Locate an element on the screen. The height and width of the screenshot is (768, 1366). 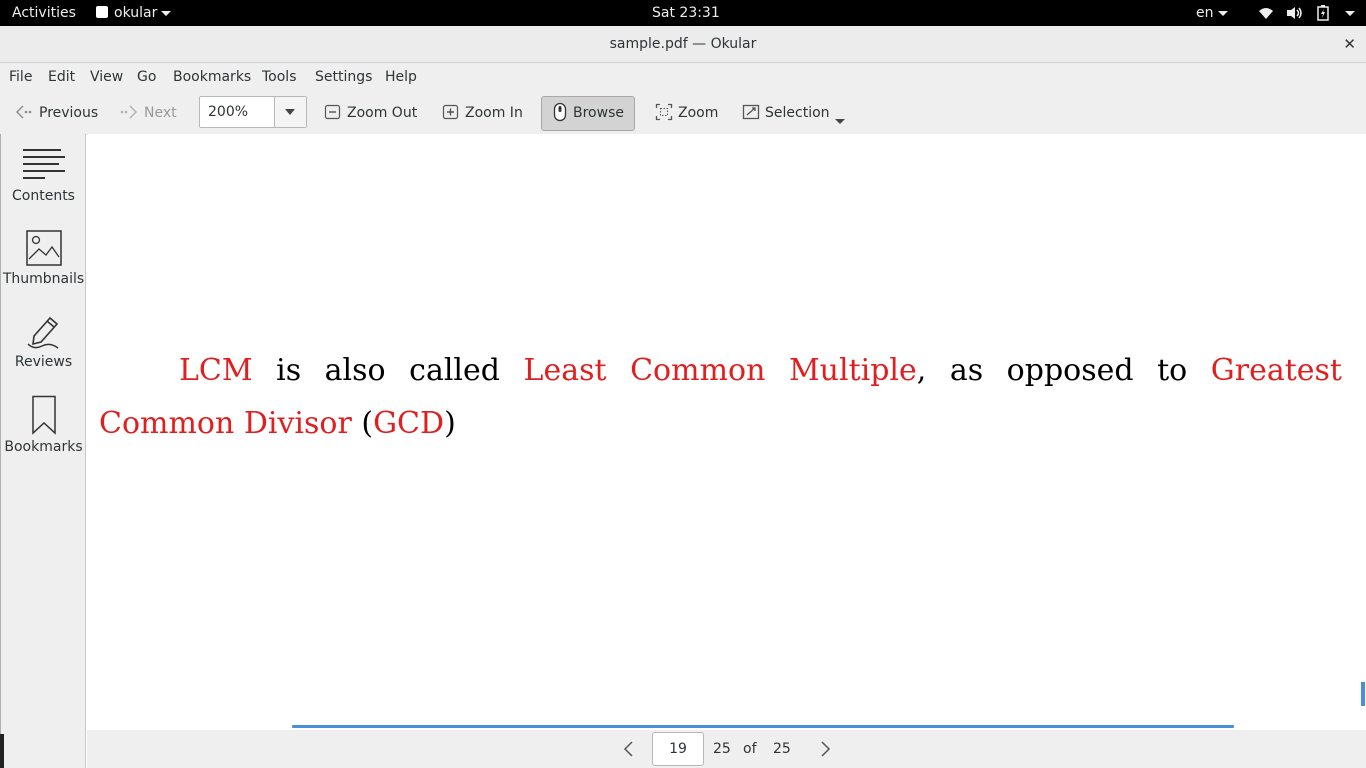
reviews-icon is located at coordinates (42, 332).